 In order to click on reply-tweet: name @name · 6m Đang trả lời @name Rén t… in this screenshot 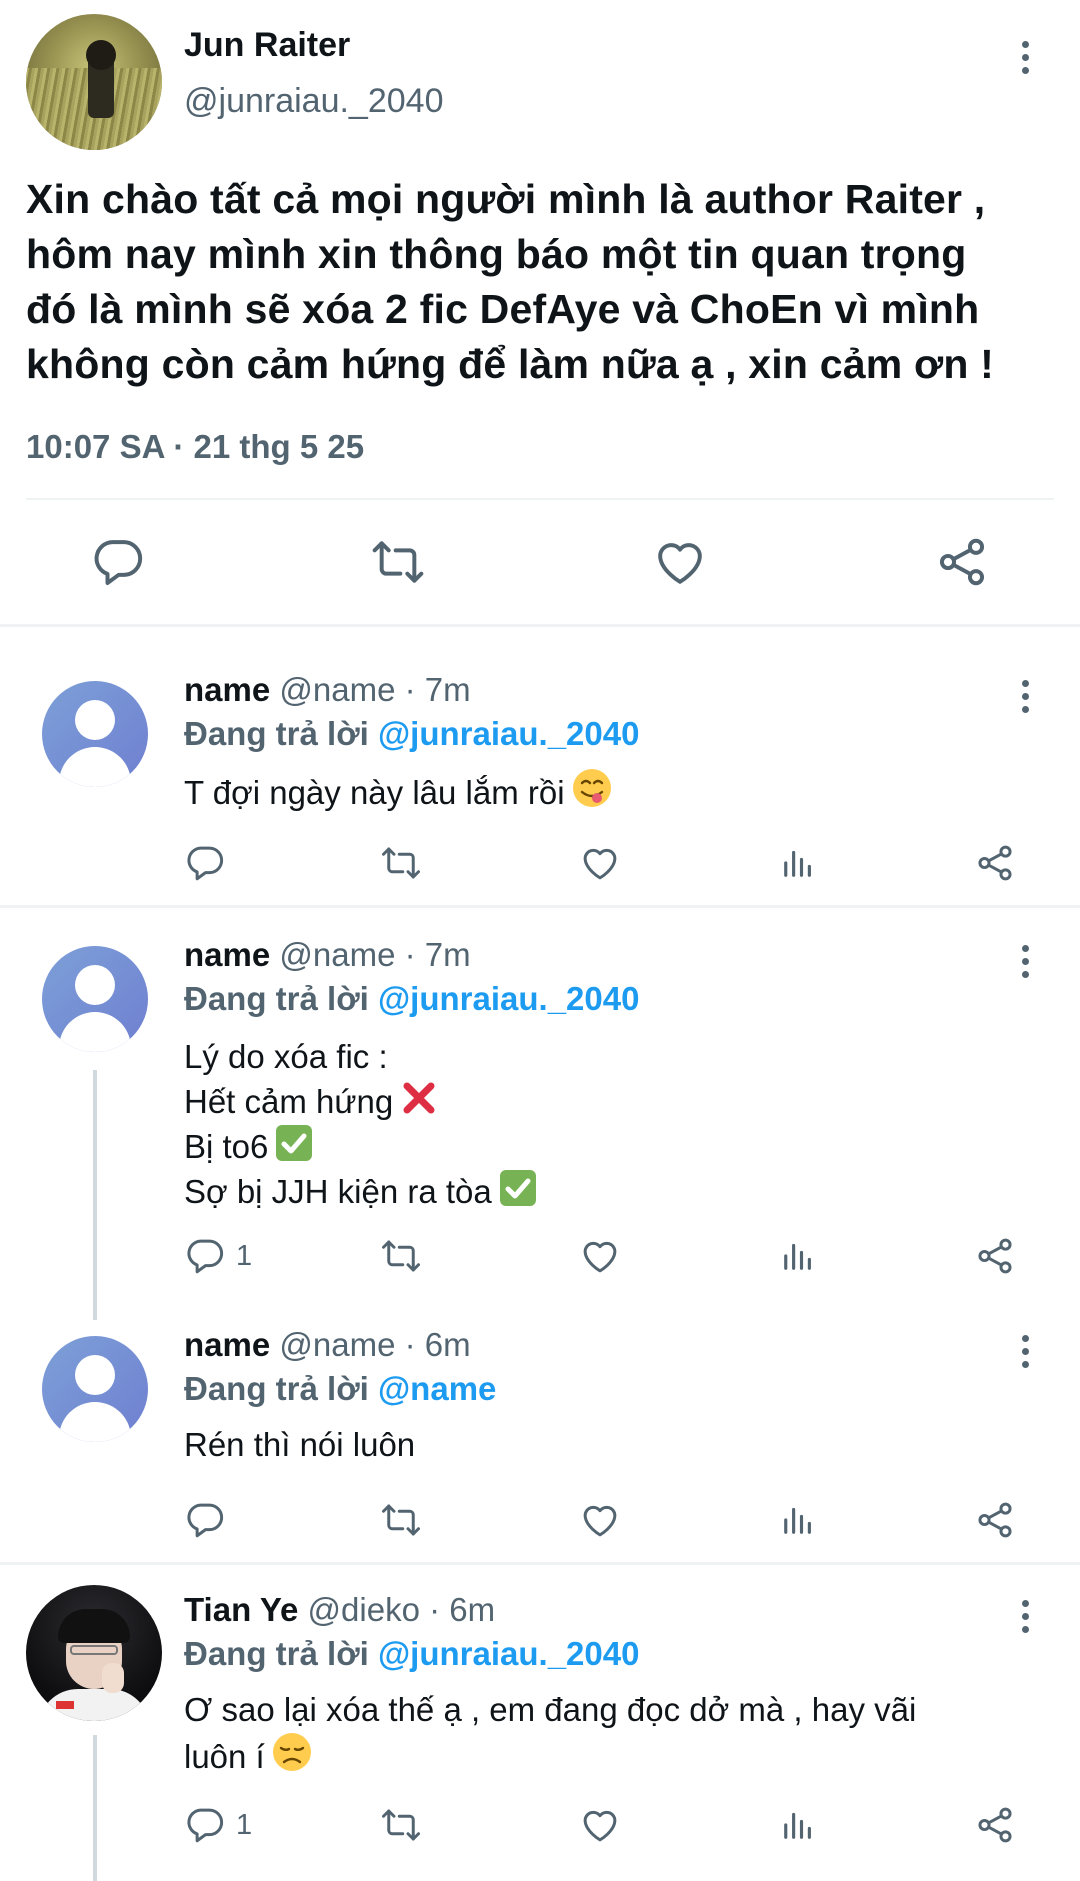, I will do `click(540, 1432)`.